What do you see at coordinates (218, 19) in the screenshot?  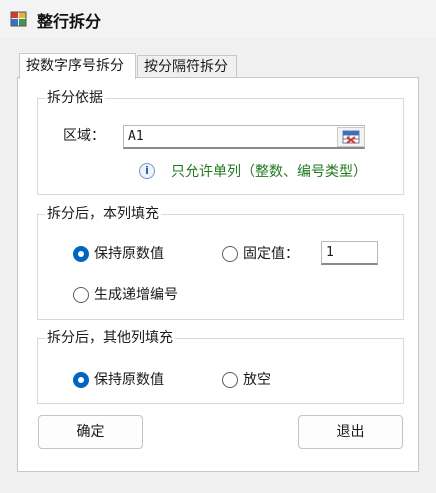 I see `title-bar: 整行拆分` at bounding box center [218, 19].